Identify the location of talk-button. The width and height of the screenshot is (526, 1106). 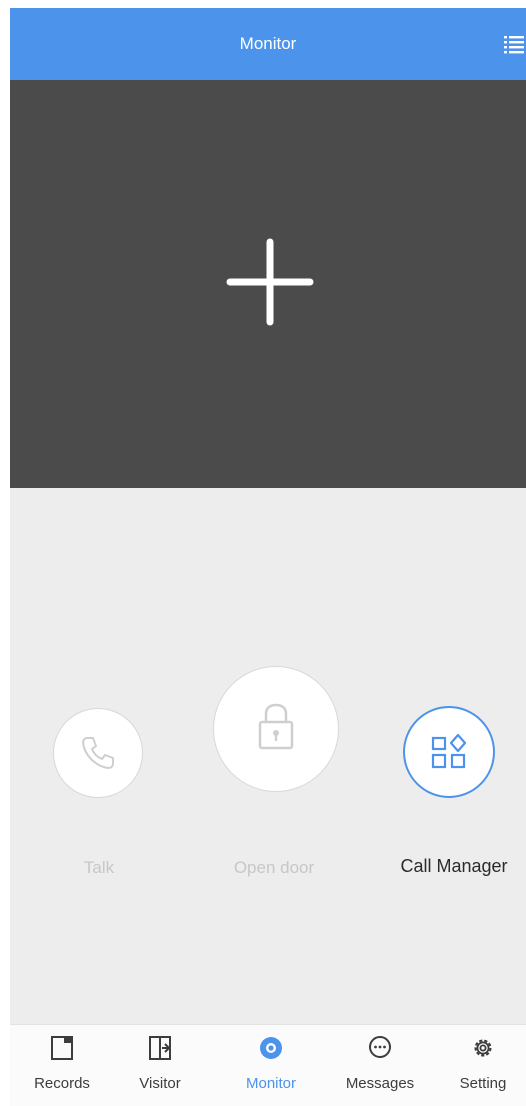
(98, 753).